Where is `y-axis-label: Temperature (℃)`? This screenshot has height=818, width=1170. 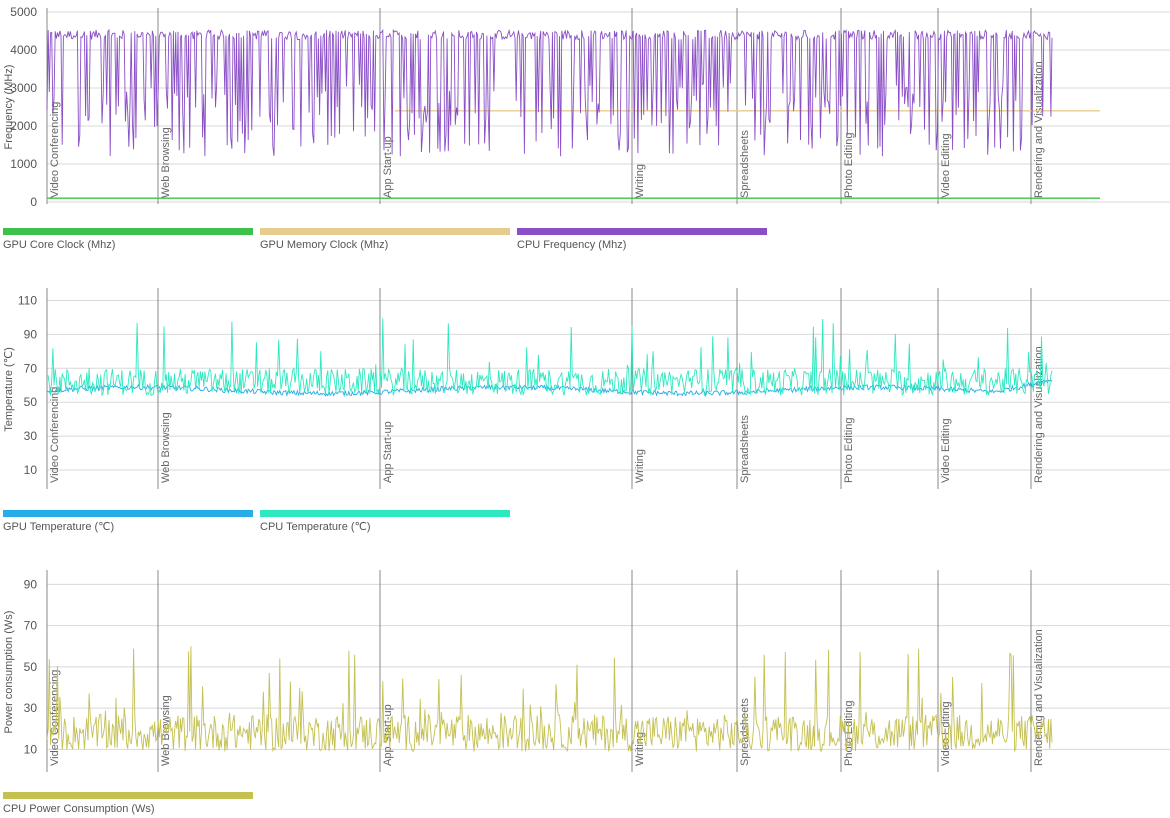
y-axis-label: Temperature (℃) is located at coordinates (9, 389).